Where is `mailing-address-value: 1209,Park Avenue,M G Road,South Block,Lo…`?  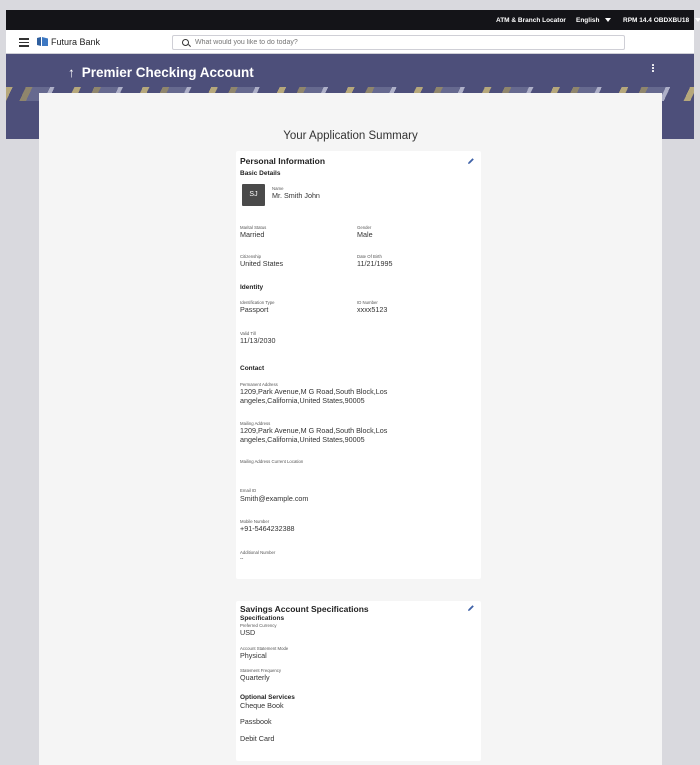 mailing-address-value: 1209,Park Avenue,M G Road,South Block,Lo… is located at coordinates (314, 435).